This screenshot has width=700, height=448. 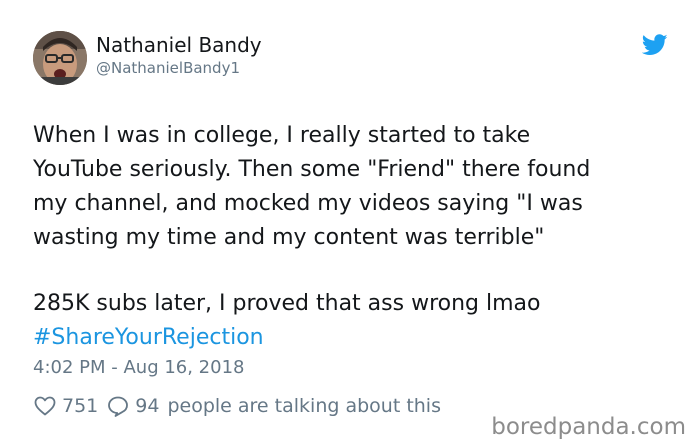 I want to click on avatar-photo, so click(x=60, y=58).